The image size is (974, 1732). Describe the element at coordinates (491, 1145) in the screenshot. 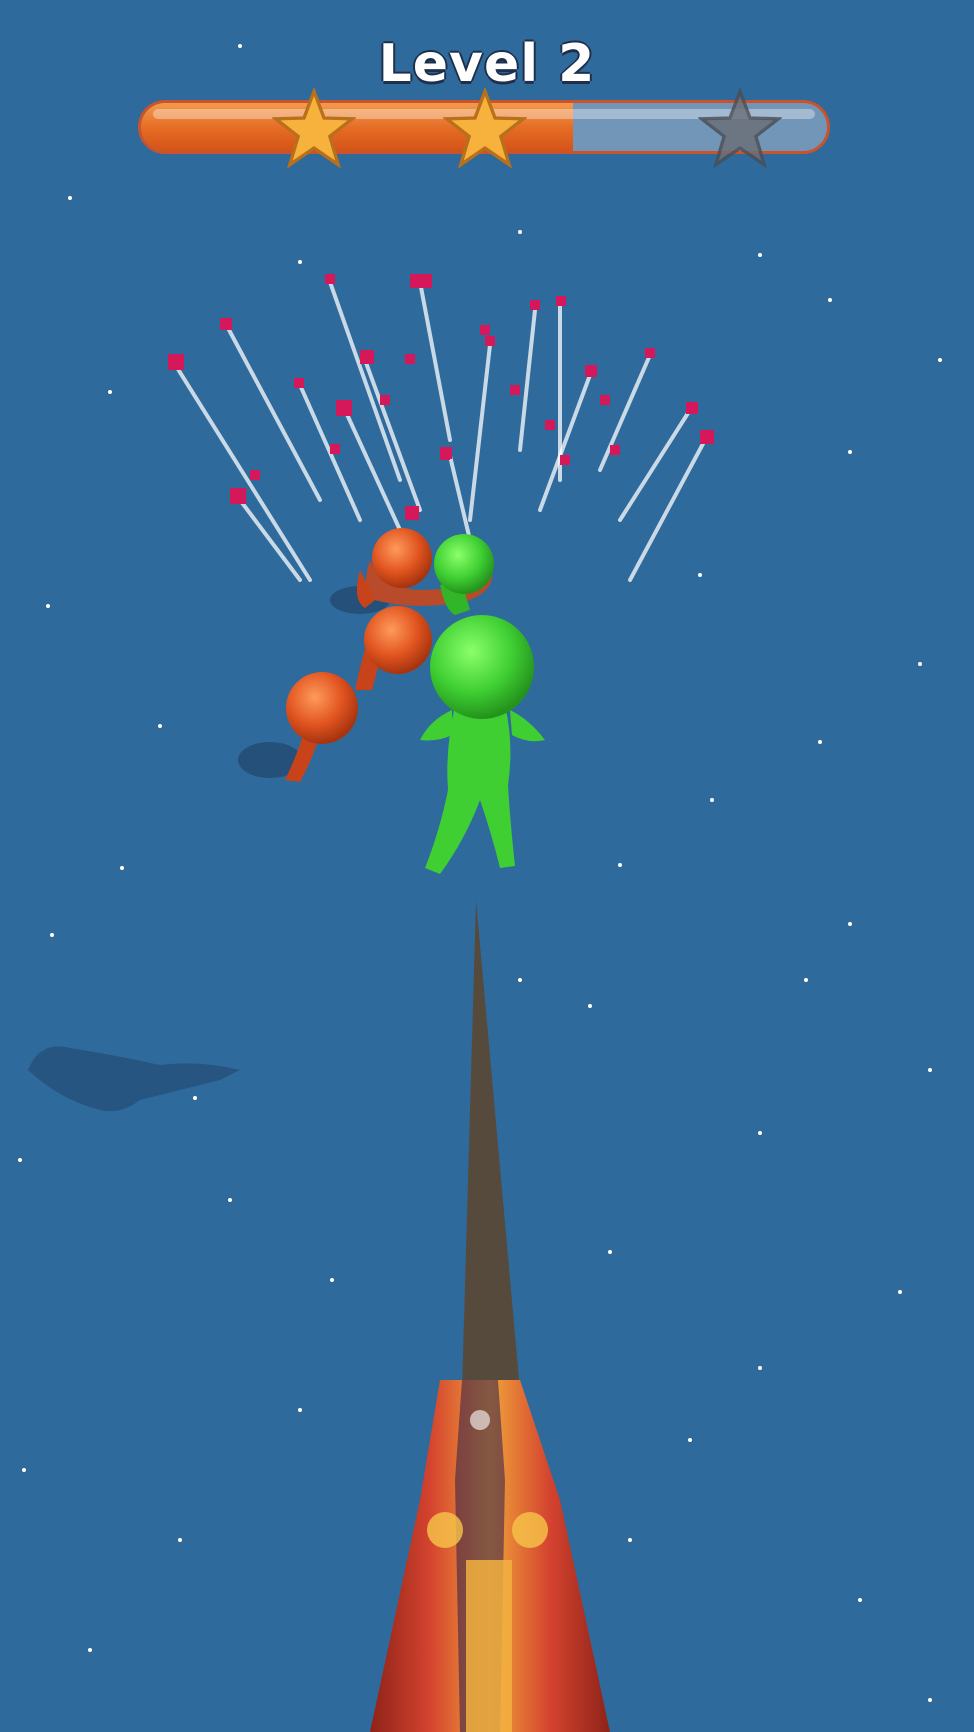

I see `harpoon-rope` at that location.